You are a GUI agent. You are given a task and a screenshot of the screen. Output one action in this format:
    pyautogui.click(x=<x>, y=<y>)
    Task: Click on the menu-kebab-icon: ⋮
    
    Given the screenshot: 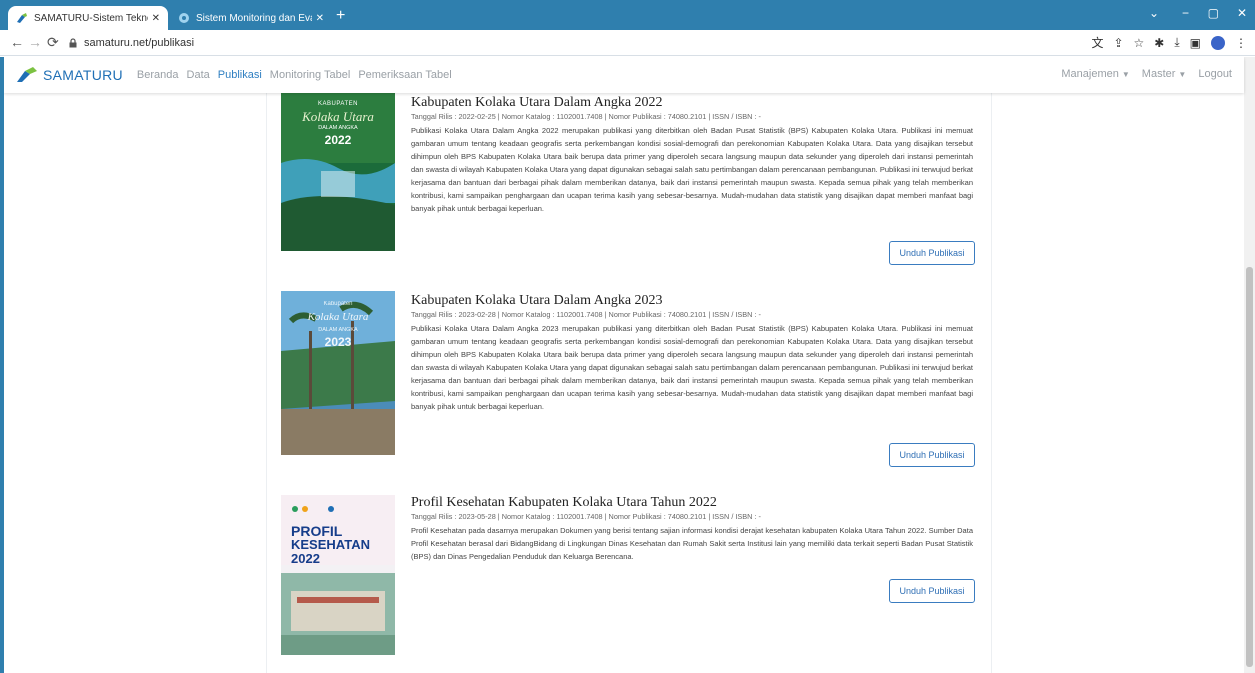 What is the action you would take?
    pyautogui.click(x=1241, y=43)
    